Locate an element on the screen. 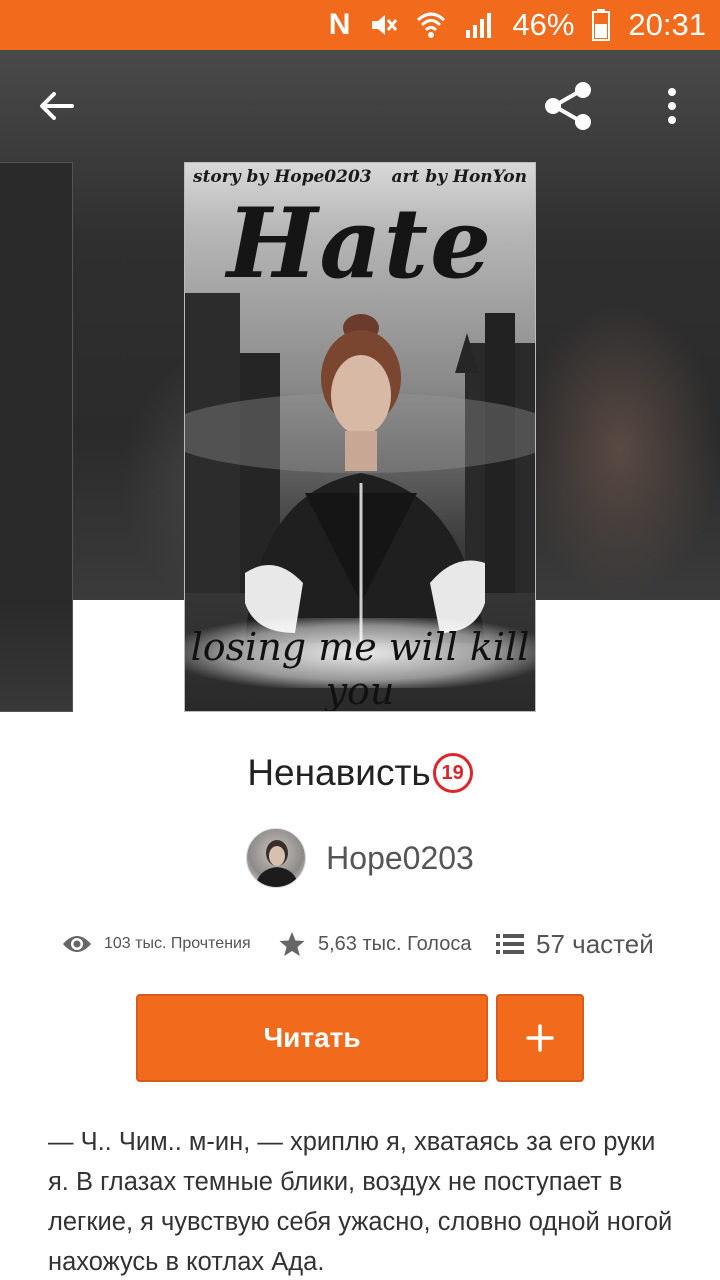 This screenshot has width=720, height=1280. share-icon is located at coordinates (568, 106).